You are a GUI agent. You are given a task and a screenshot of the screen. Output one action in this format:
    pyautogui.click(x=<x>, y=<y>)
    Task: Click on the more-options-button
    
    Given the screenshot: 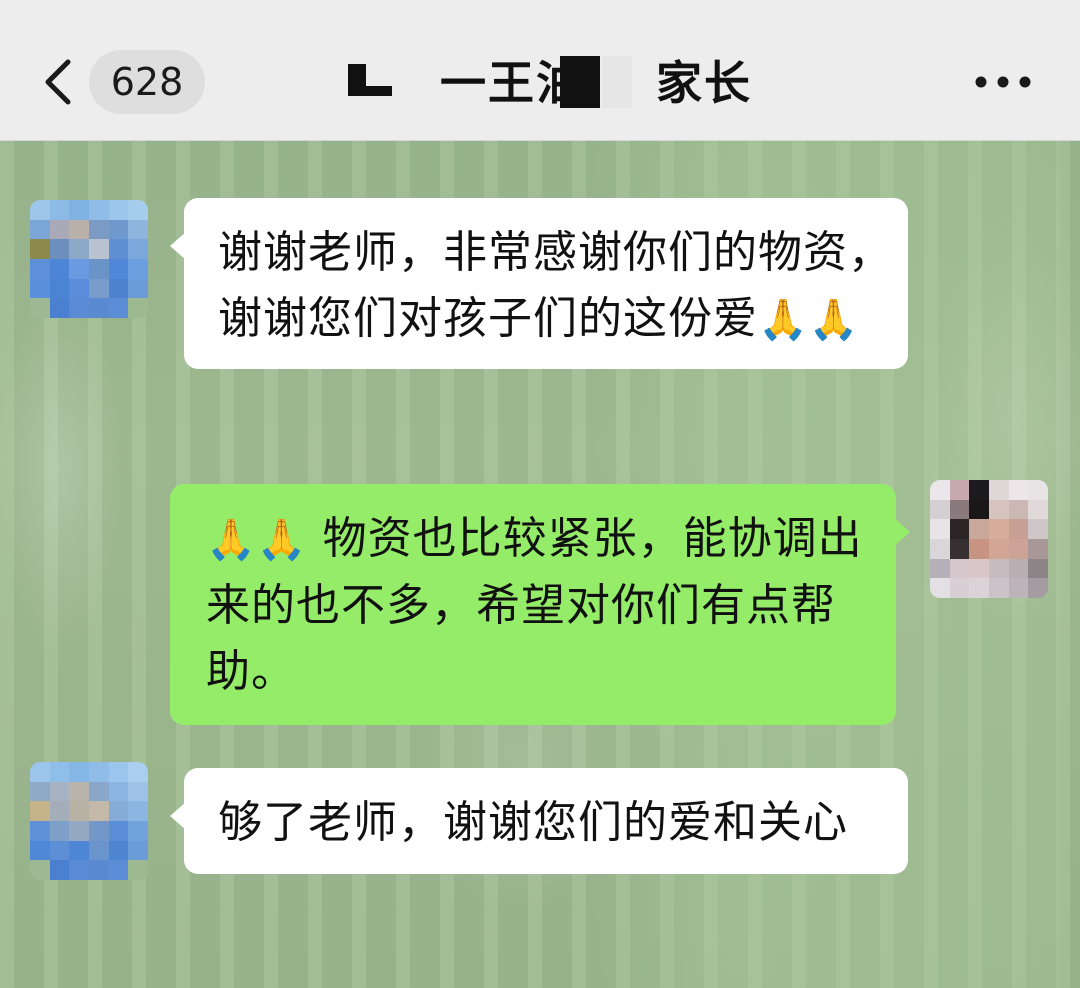 What is the action you would take?
    pyautogui.click(x=1003, y=82)
    